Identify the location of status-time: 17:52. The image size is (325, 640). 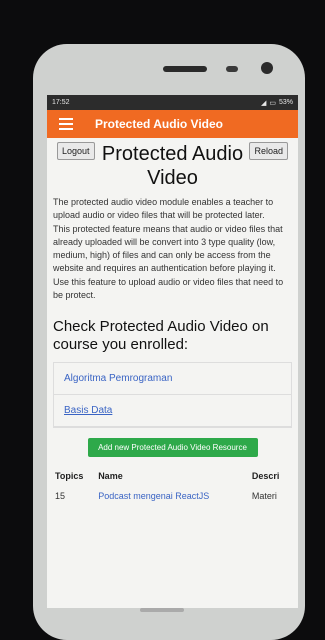
(61, 102).